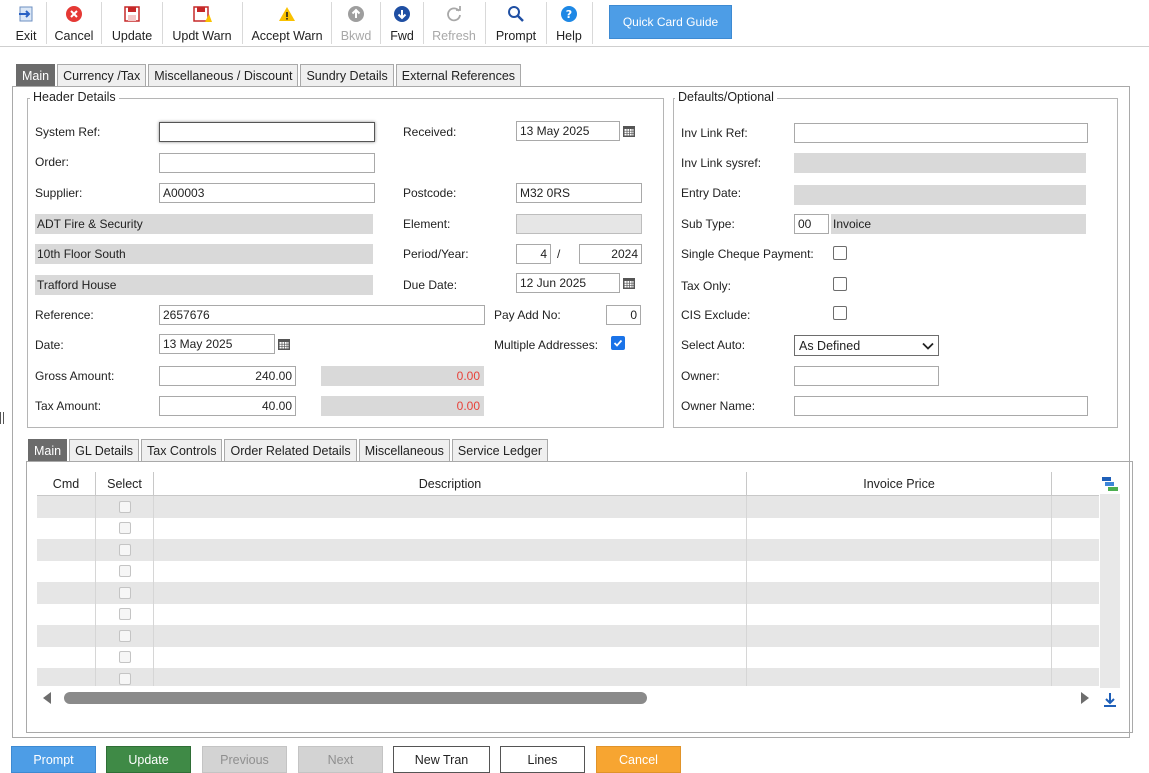  What do you see at coordinates (568, 283) in the screenshot?
I see `due-date-input: 12 Jun 2025` at bounding box center [568, 283].